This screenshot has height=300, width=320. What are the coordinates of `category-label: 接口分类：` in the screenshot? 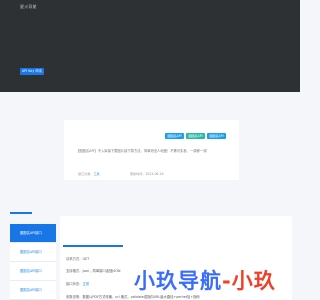 It's located at (86, 174).